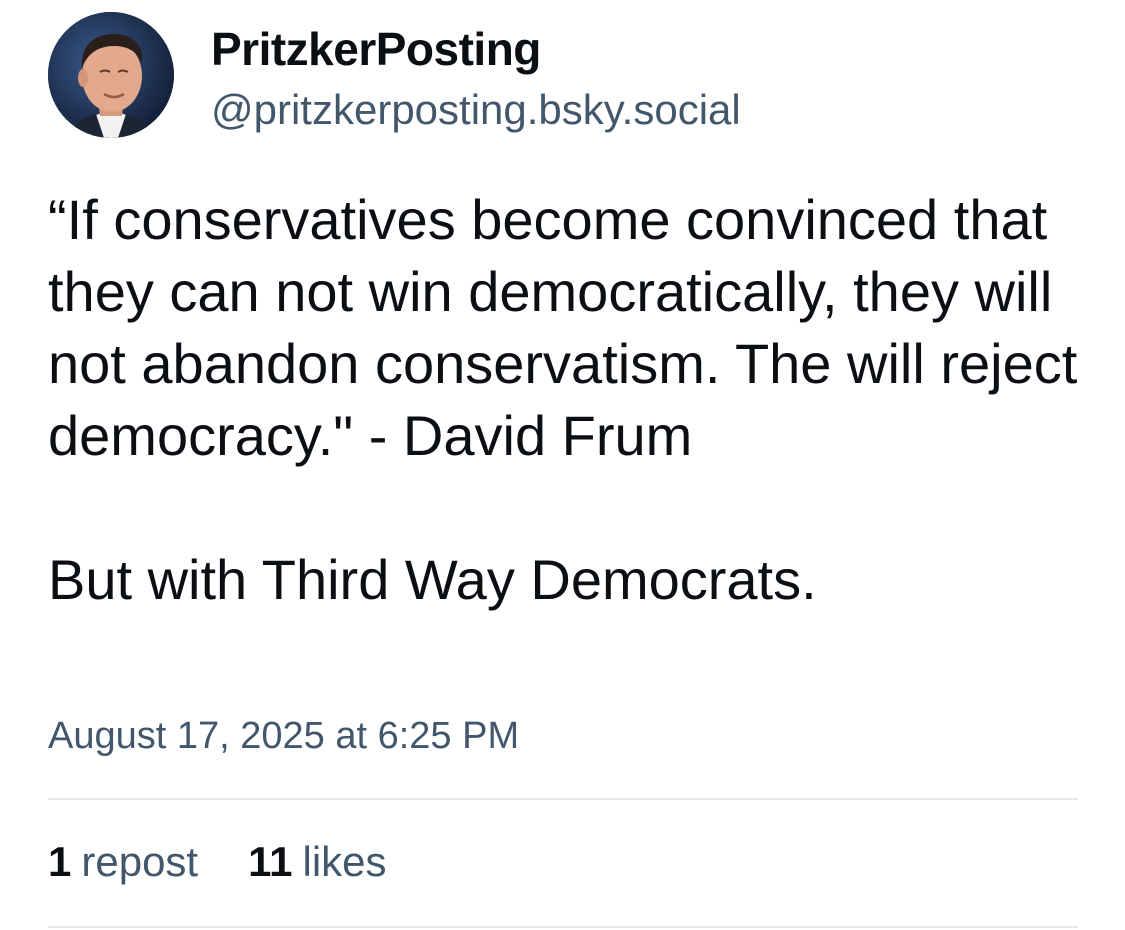 The height and width of the screenshot is (930, 1125). Describe the element at coordinates (432, 579) in the screenshot. I see `post-paragraph: But with Third Way Democrats.` at that location.